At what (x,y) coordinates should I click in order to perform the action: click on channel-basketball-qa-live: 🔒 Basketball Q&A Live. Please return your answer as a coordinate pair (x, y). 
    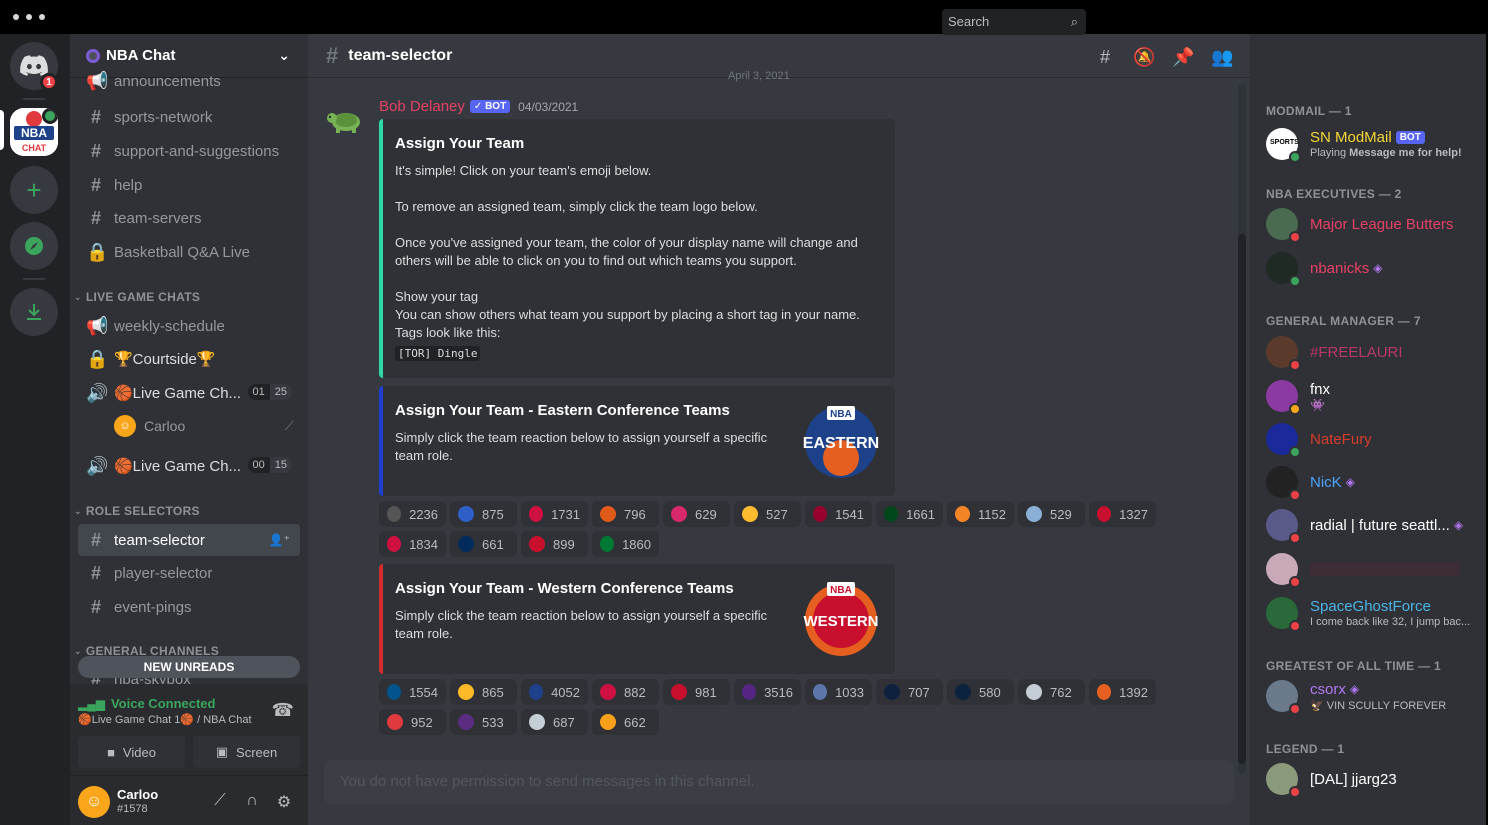
    Looking at the image, I should click on (189, 252).